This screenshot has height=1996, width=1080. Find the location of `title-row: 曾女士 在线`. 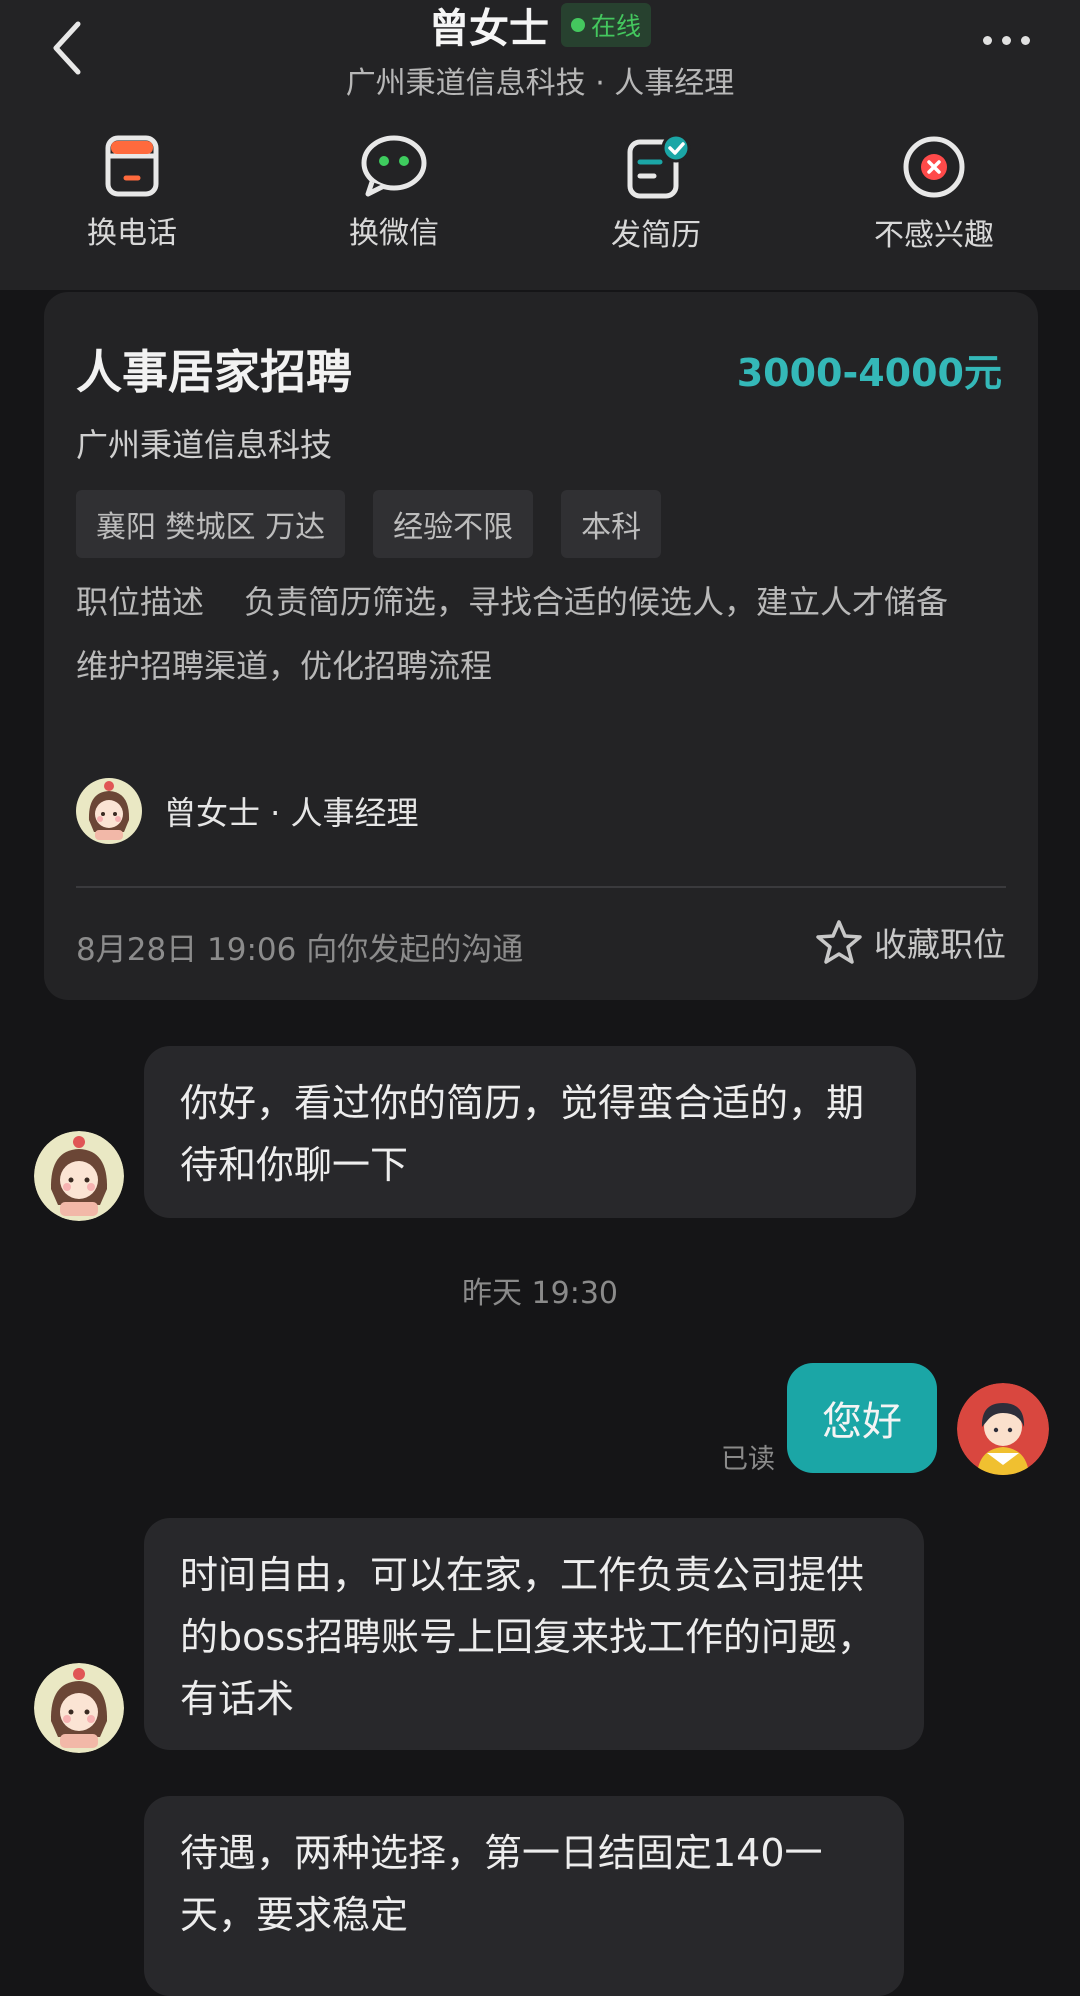

title-row: 曾女士 在线 is located at coordinates (540, 26).